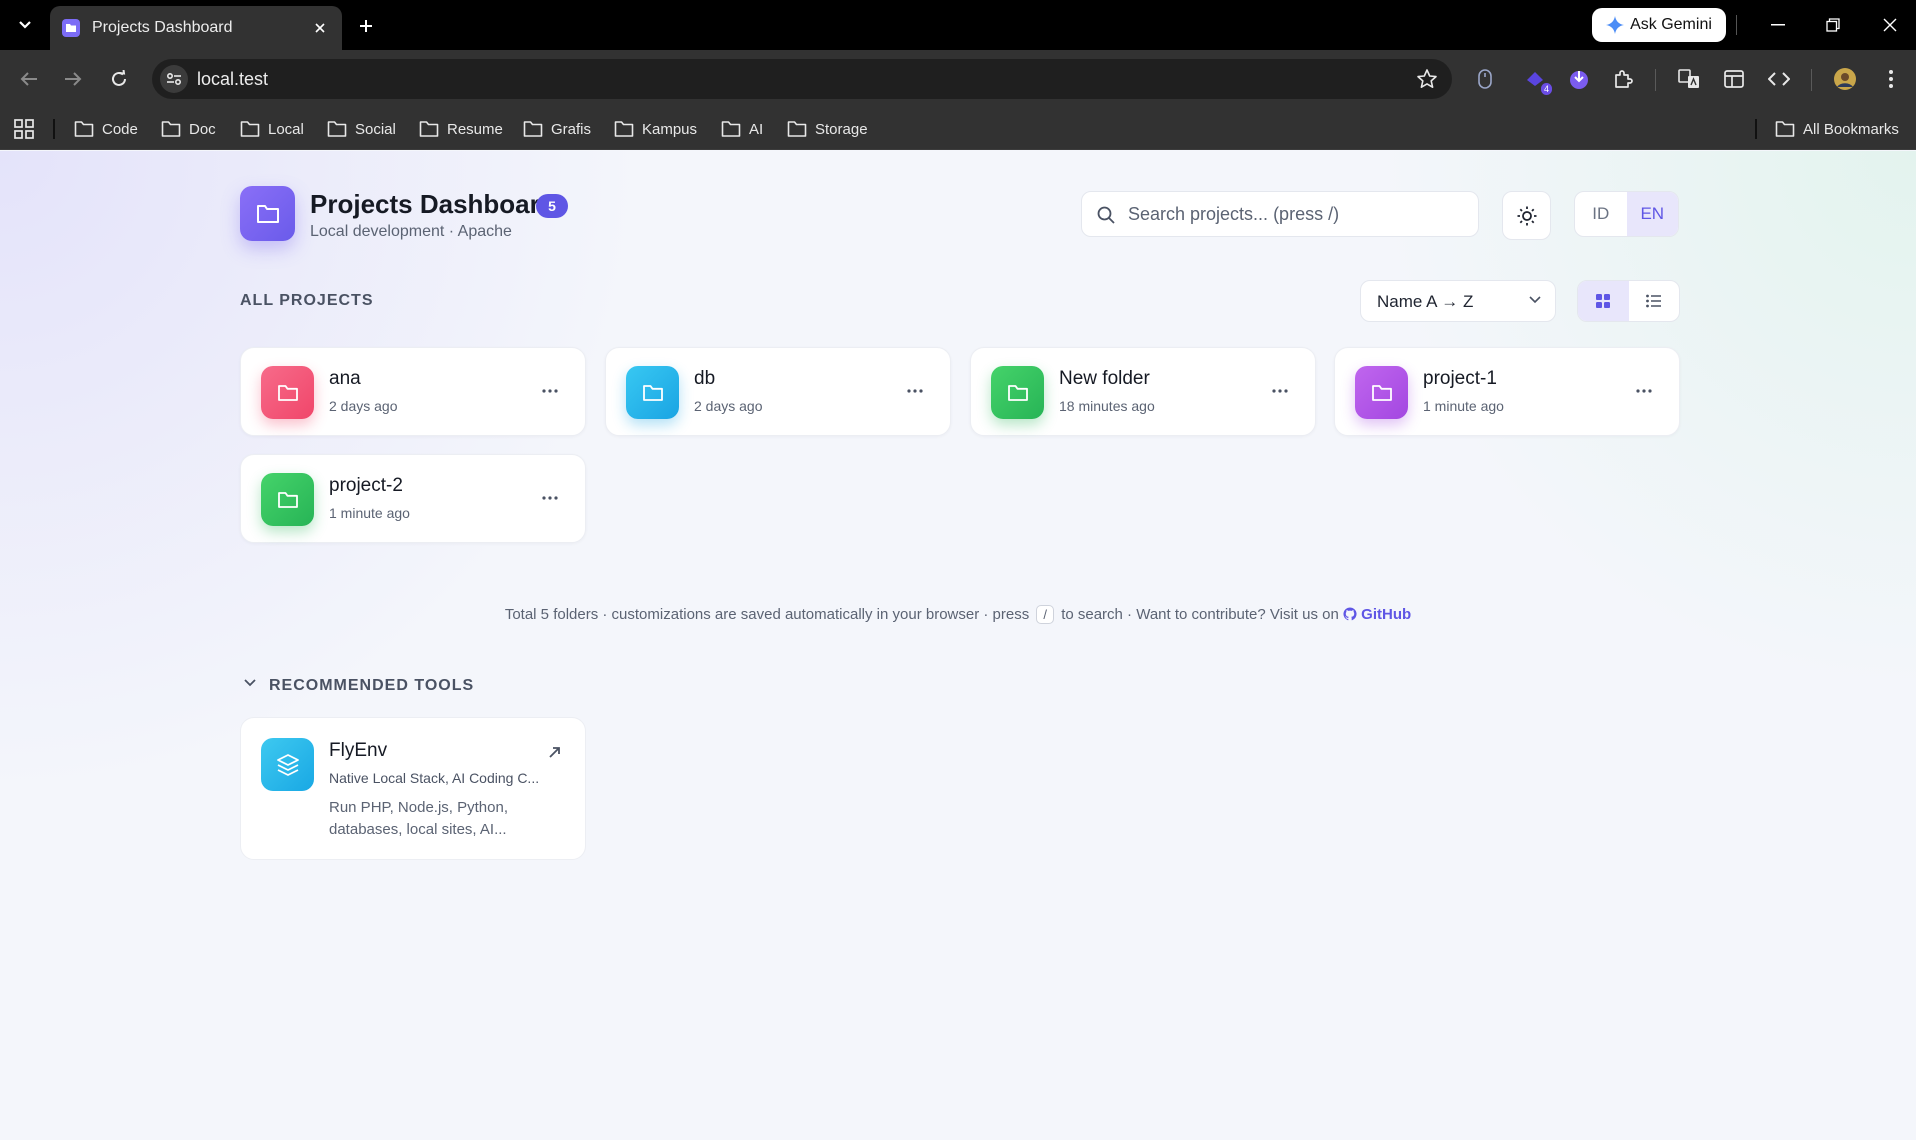 This screenshot has height=1140, width=1916. I want to click on bookmark-label: Resume, so click(475, 129).